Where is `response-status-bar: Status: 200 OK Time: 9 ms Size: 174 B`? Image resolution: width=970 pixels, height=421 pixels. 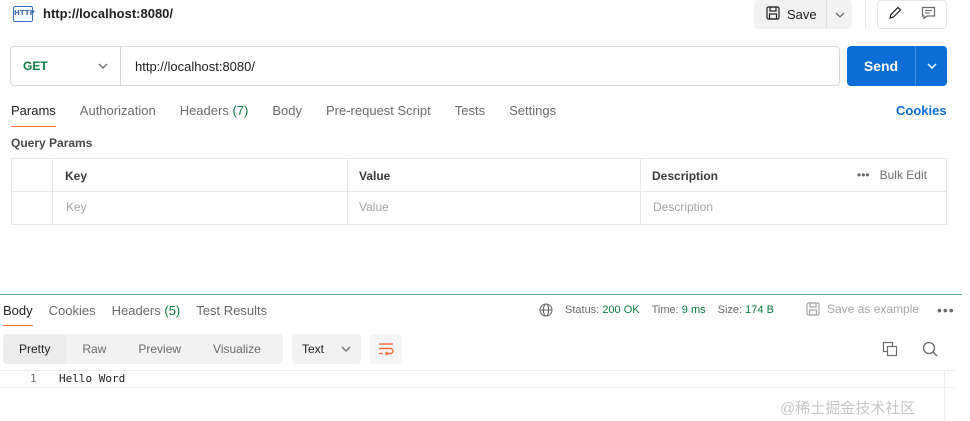
response-status-bar: Status: 200 OK Time: 9 ms Size: 174 B is located at coordinates (656, 310).